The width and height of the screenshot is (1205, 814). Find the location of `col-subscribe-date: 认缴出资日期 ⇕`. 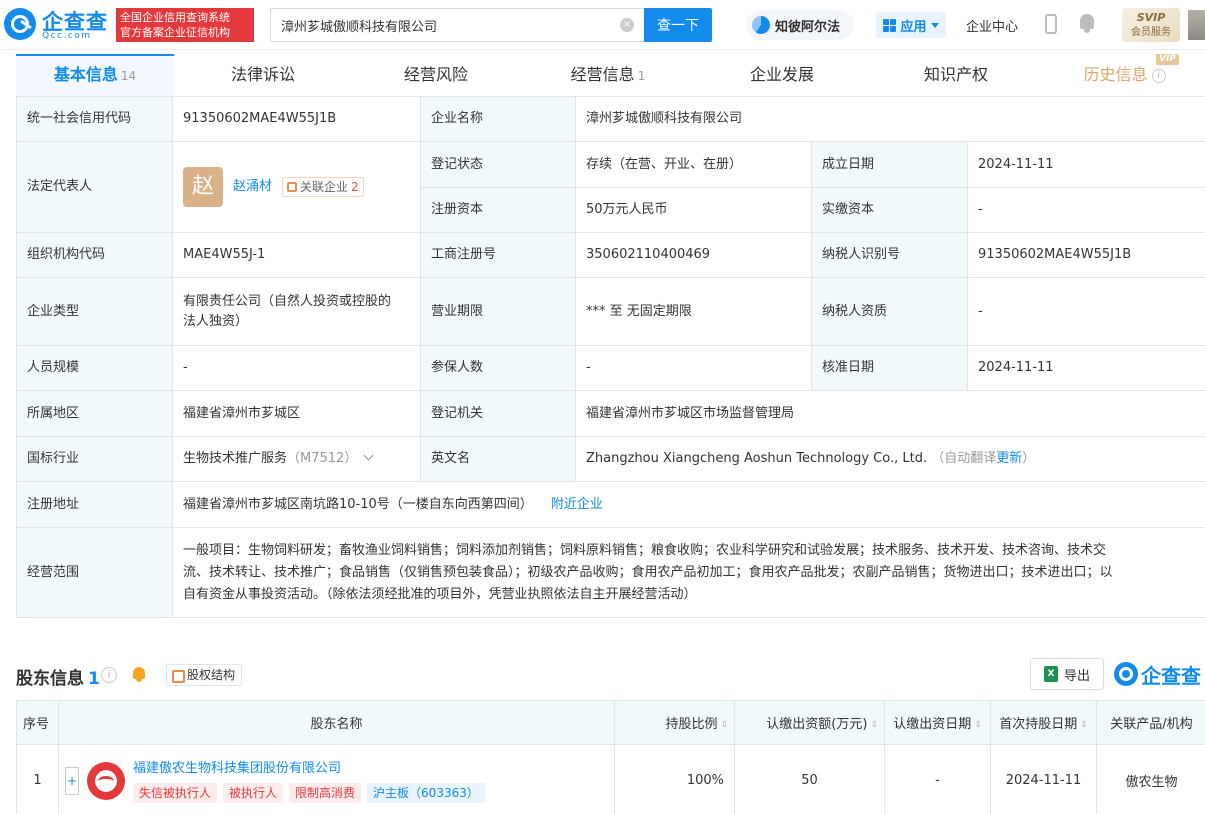

col-subscribe-date: 认缴出资日期 ⇕ is located at coordinates (937, 722).